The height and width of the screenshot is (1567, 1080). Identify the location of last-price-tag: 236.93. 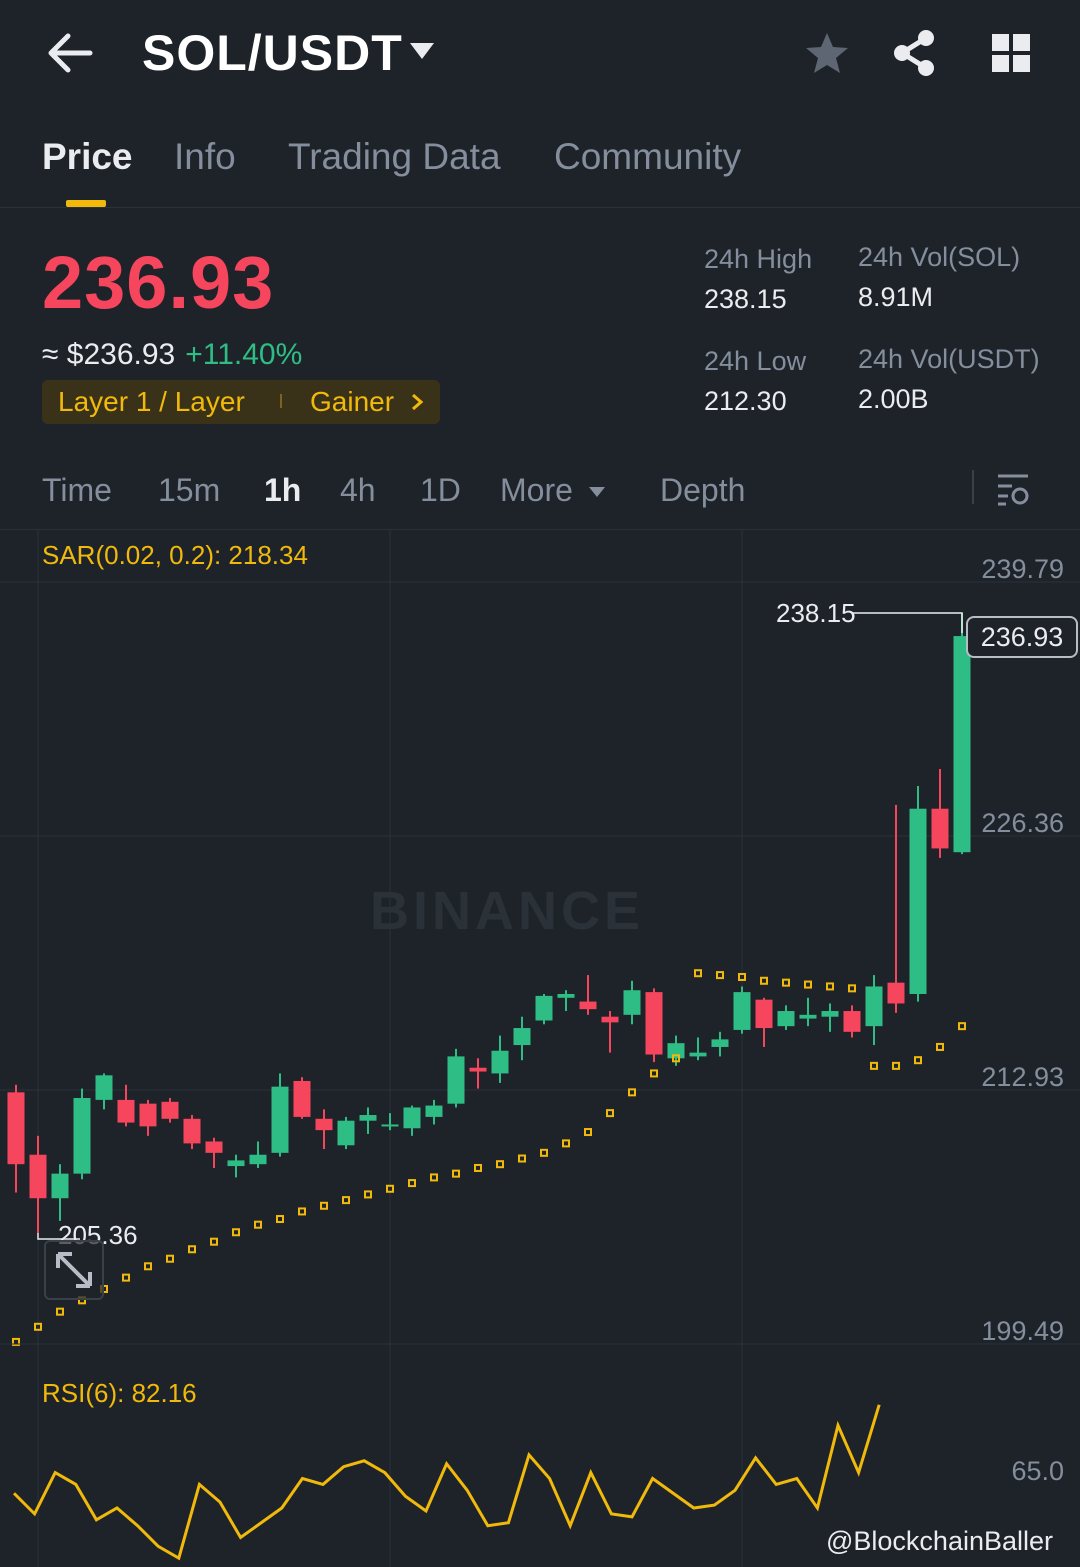
(1022, 637).